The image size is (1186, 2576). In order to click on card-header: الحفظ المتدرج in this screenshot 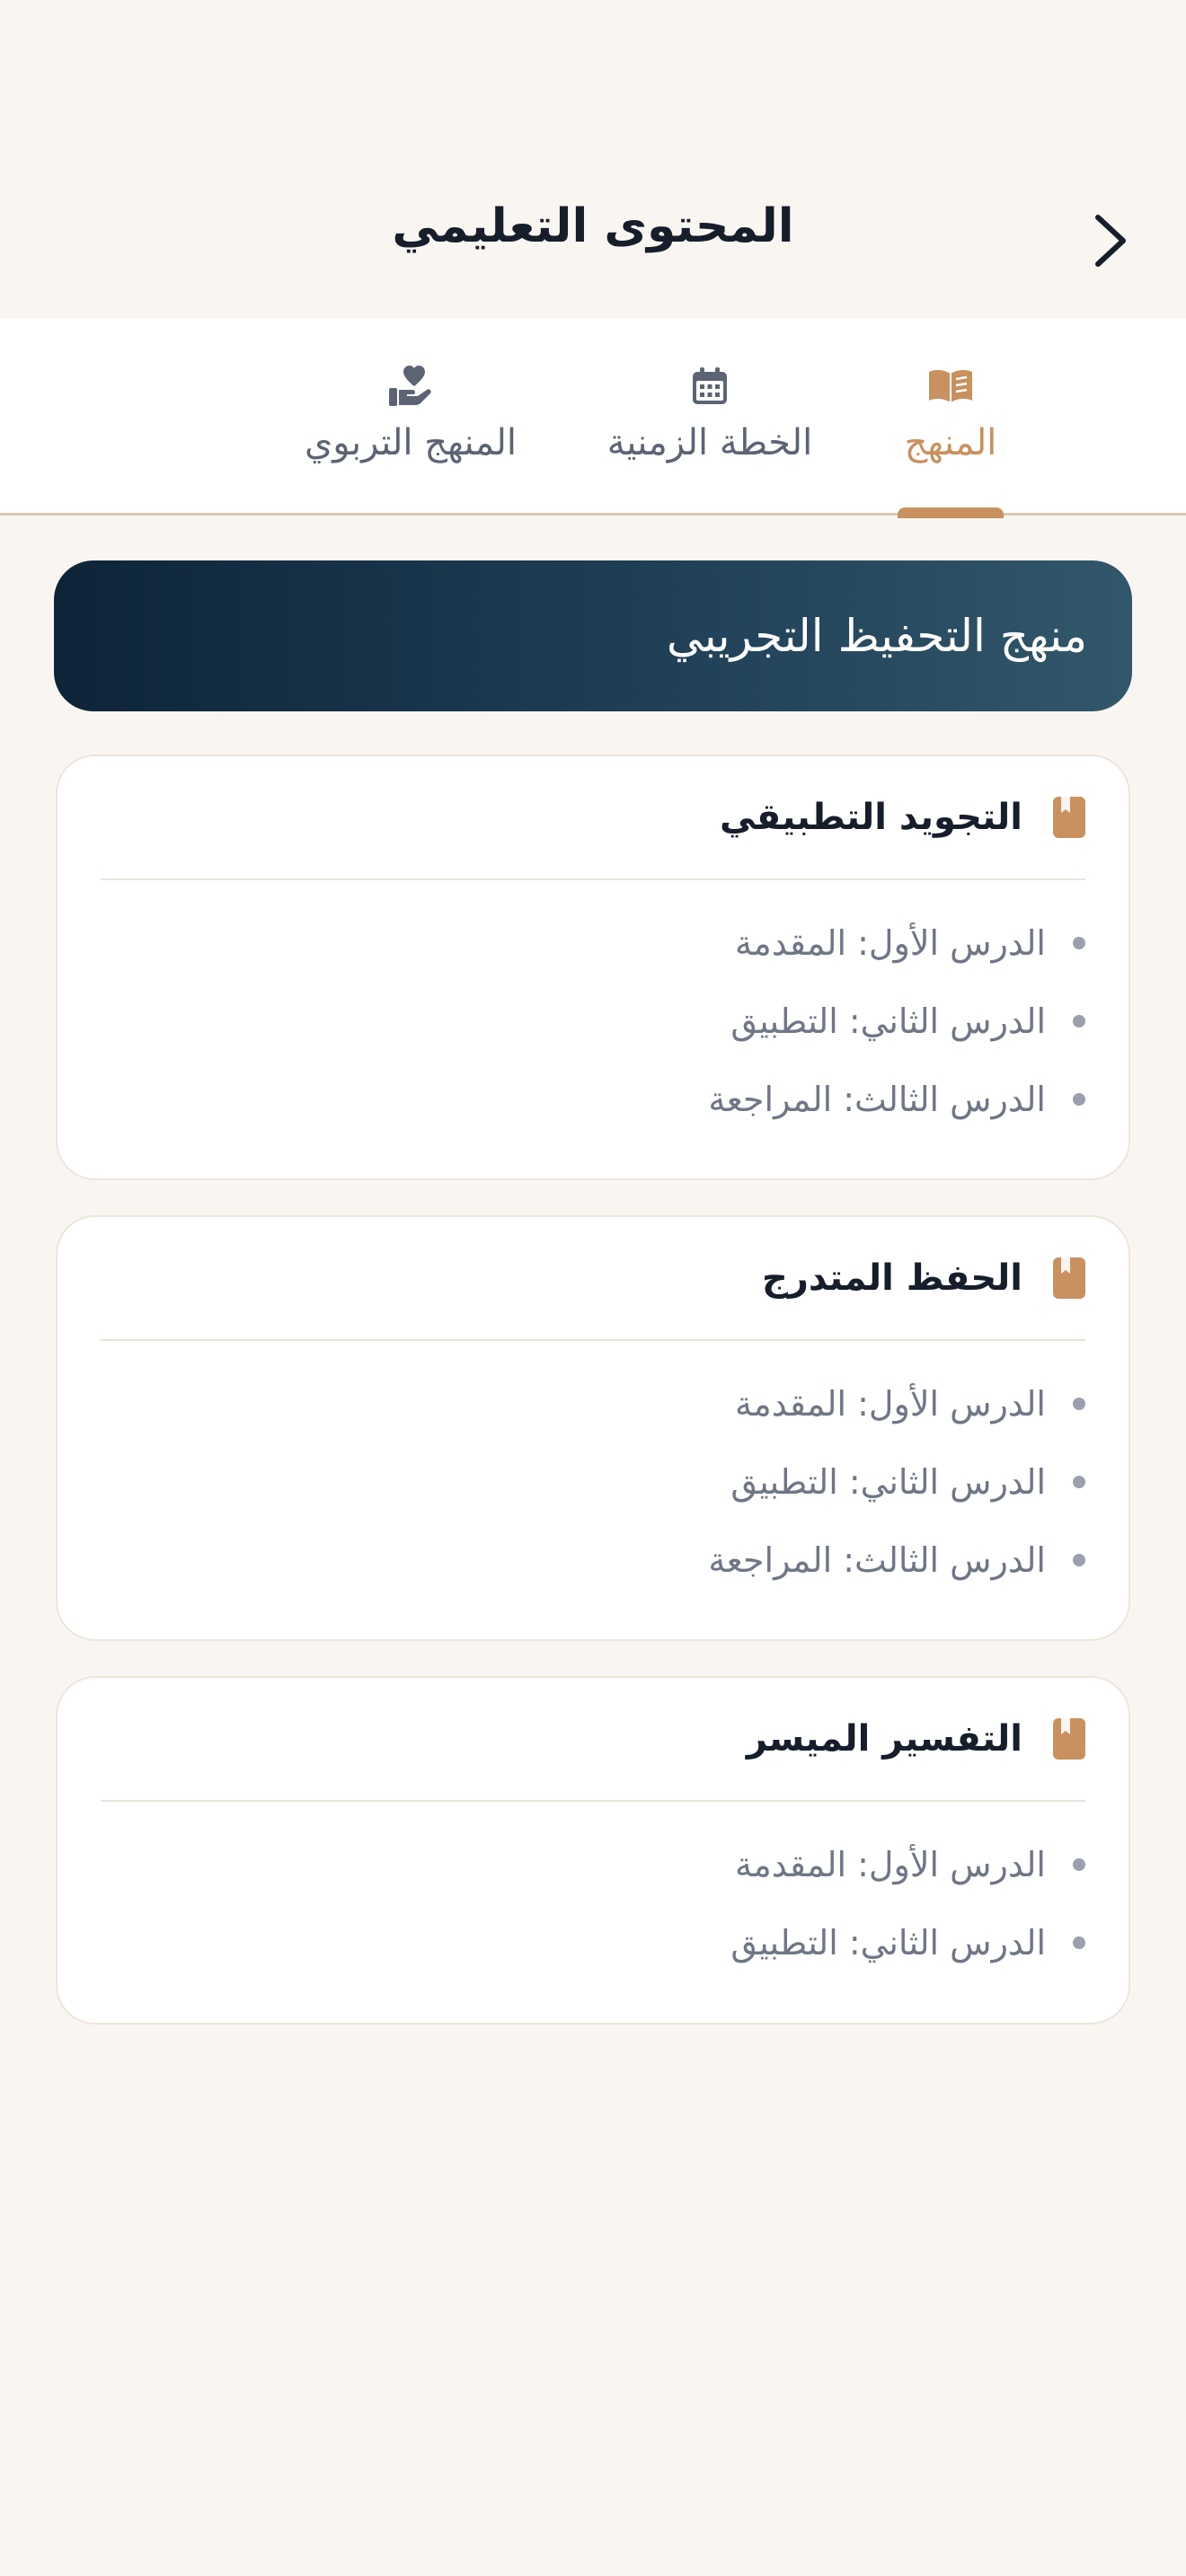, I will do `click(593, 1279)`.